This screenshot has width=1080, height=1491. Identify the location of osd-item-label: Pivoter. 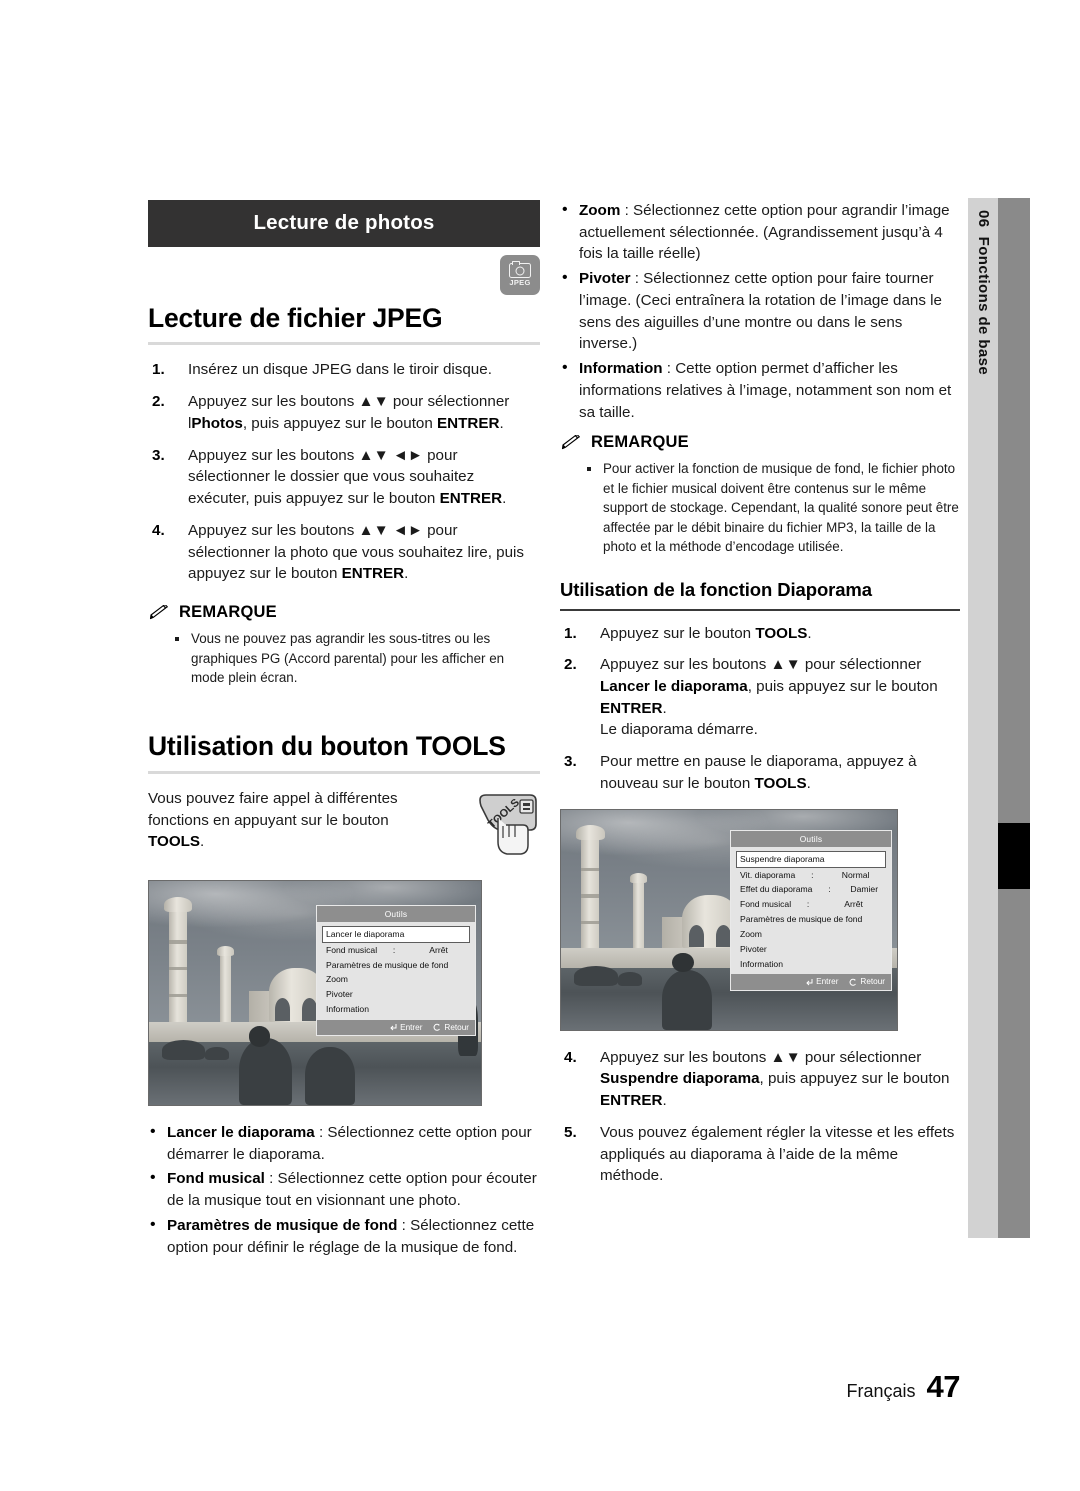
(753, 948).